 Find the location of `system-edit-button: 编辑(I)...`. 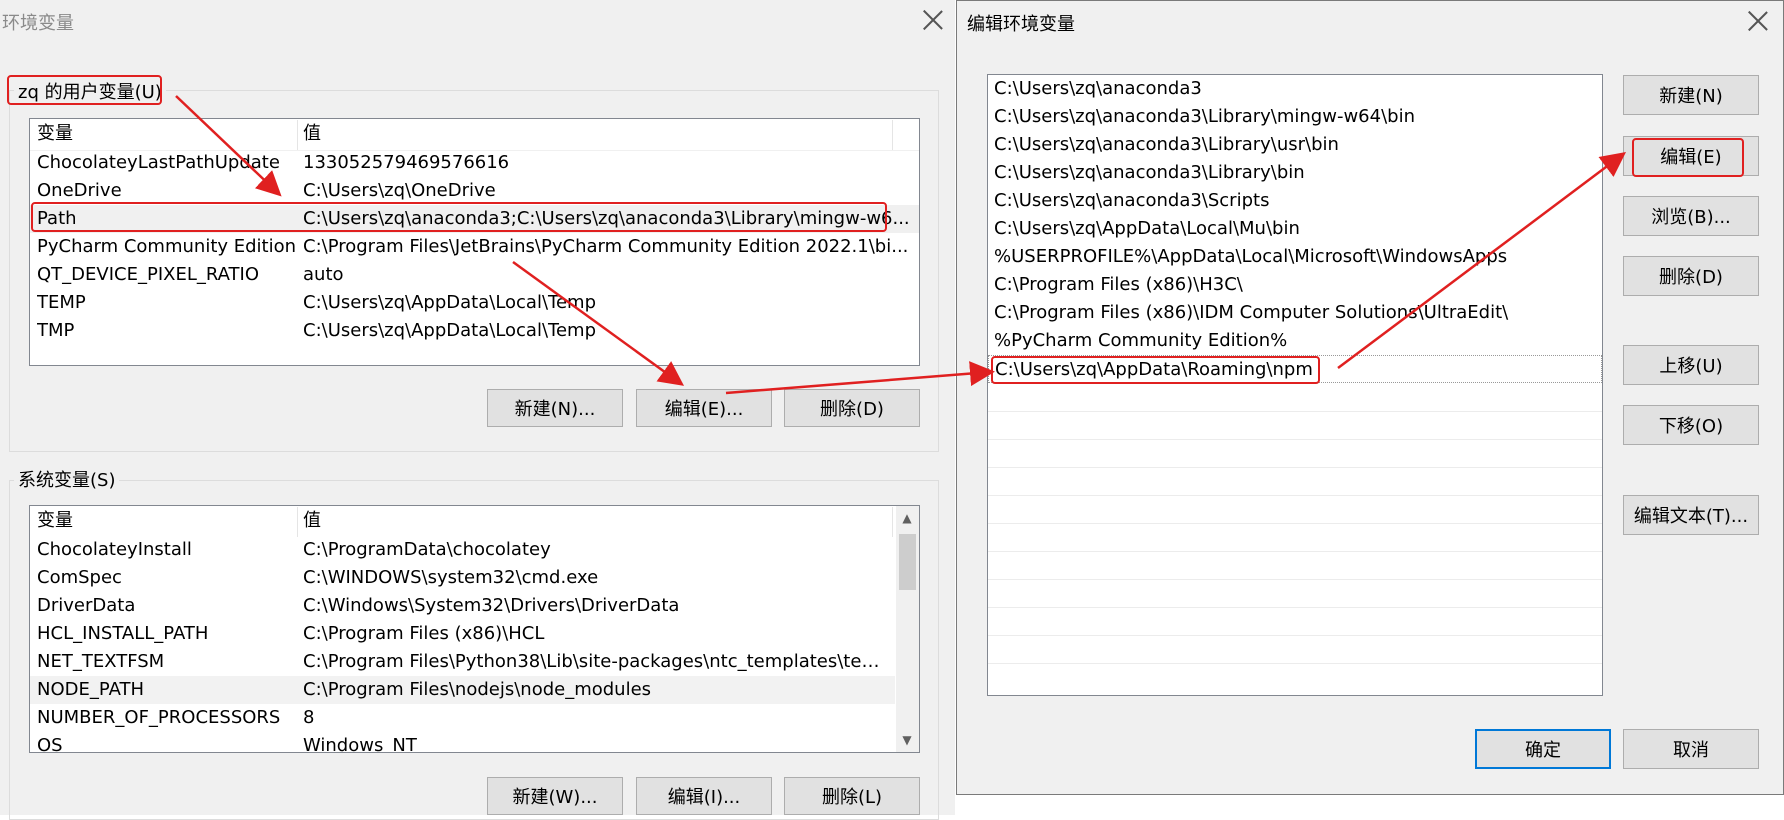

system-edit-button: 编辑(I)... is located at coordinates (704, 796).